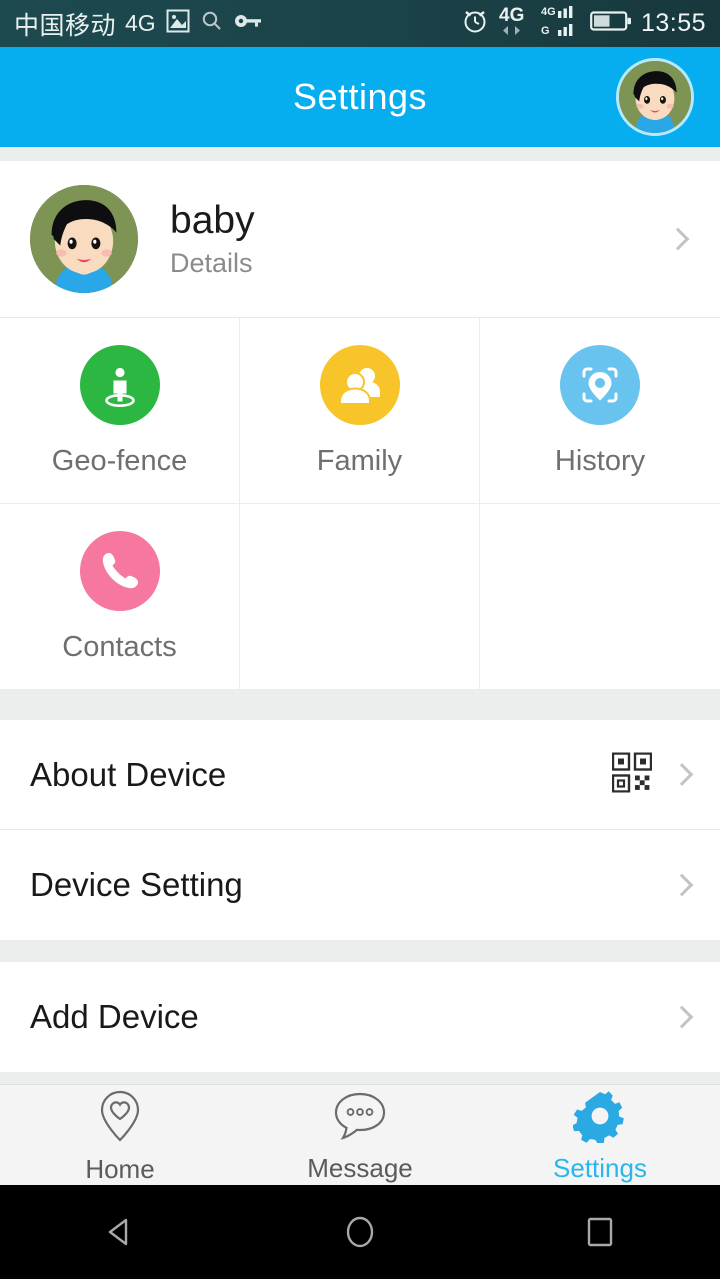 Image resolution: width=720 pixels, height=1279 pixels. What do you see at coordinates (360, 1168) in the screenshot?
I see `tab-label: Message` at bounding box center [360, 1168].